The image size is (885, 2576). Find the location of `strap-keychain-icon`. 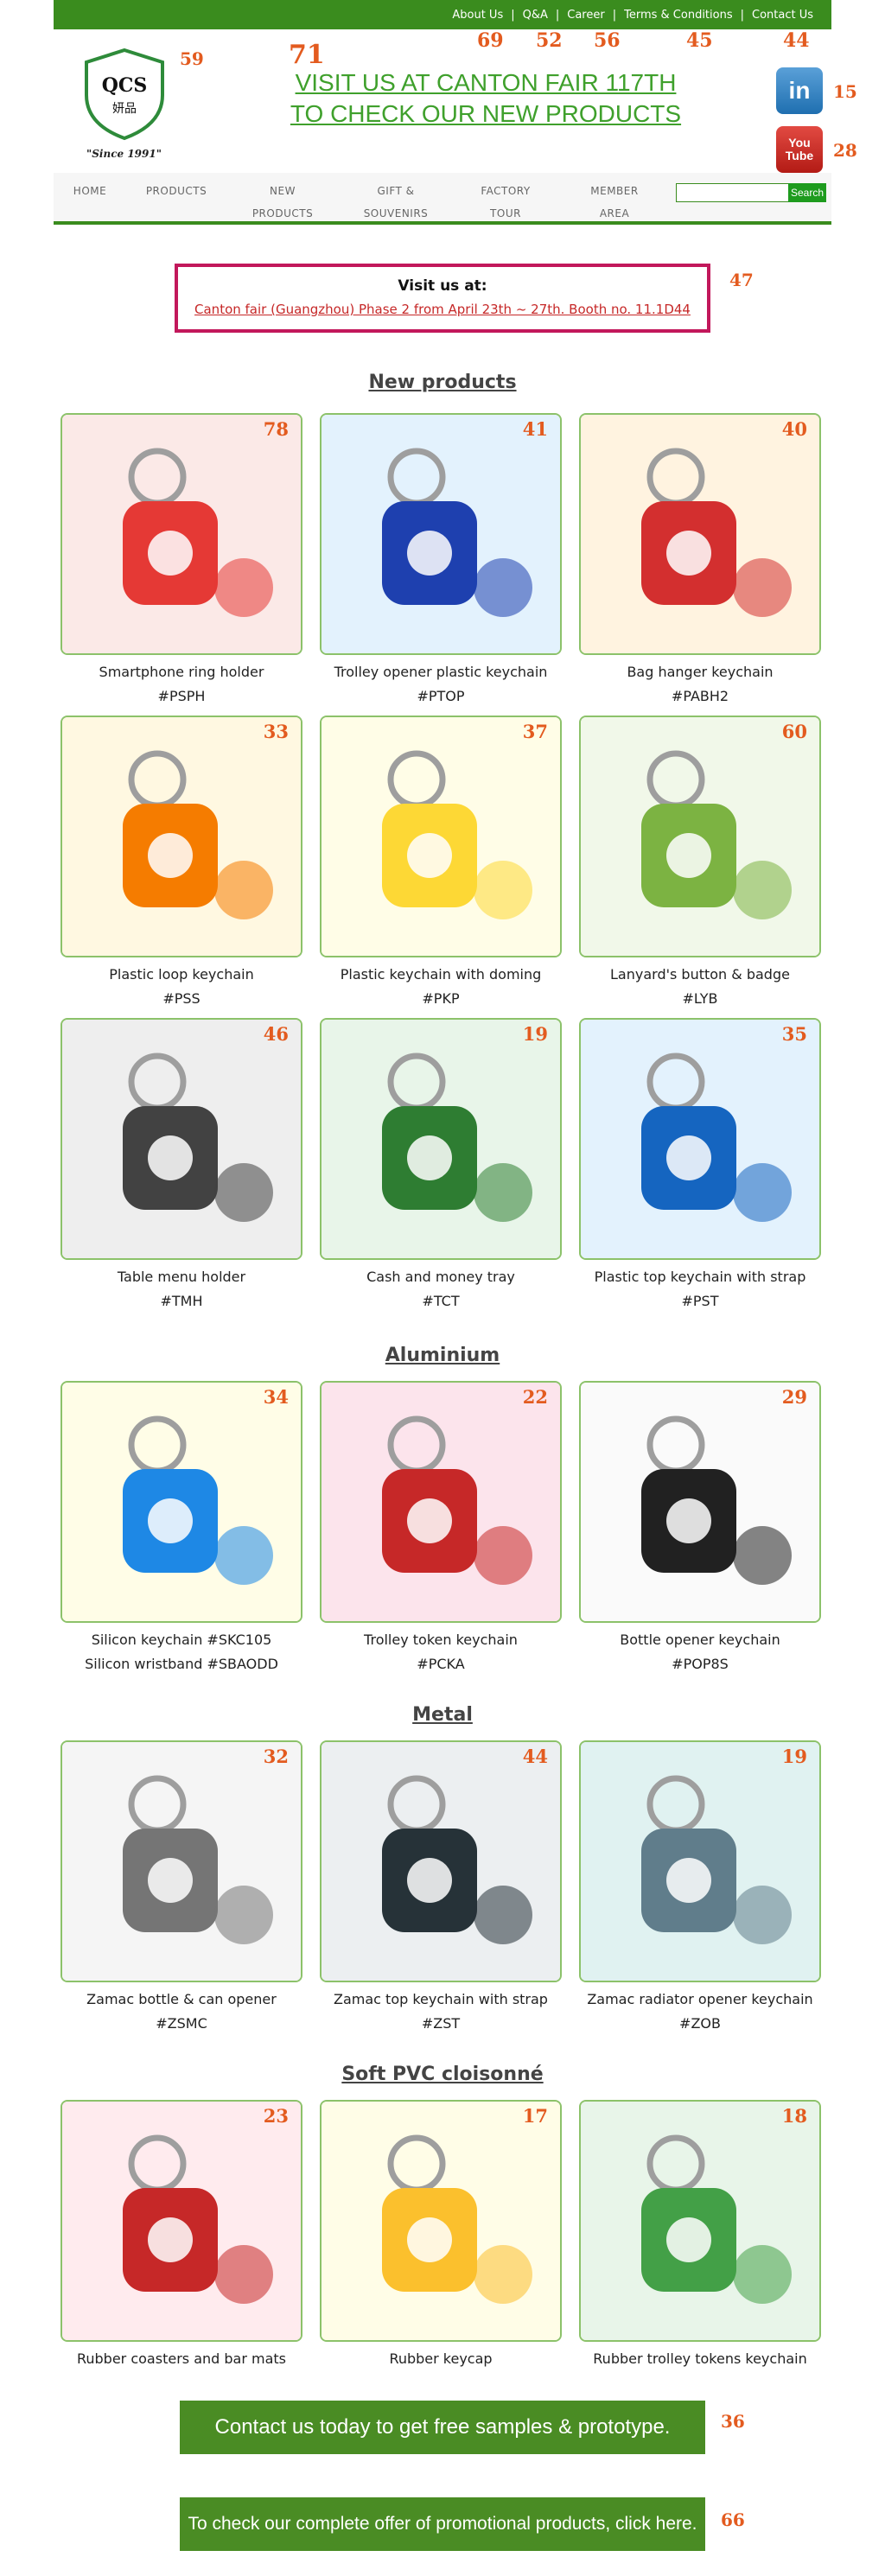

strap-keychain-icon is located at coordinates (700, 1139).